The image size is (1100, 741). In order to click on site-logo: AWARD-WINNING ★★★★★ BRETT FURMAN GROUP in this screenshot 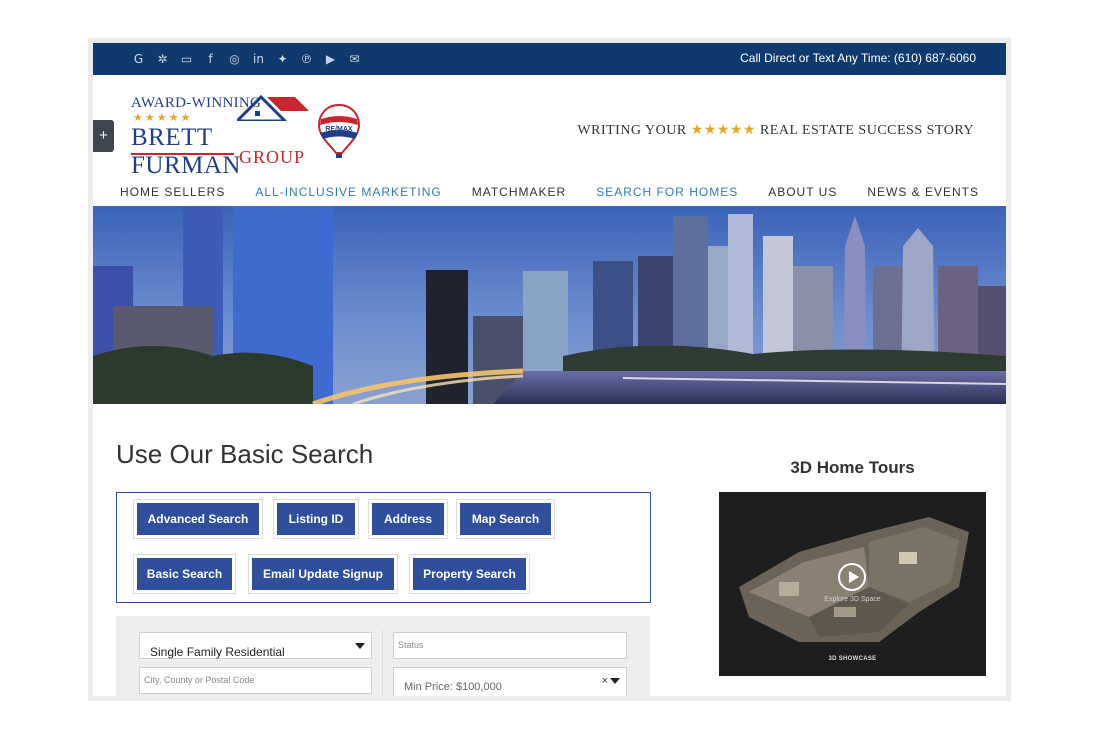, I will do `click(221, 137)`.